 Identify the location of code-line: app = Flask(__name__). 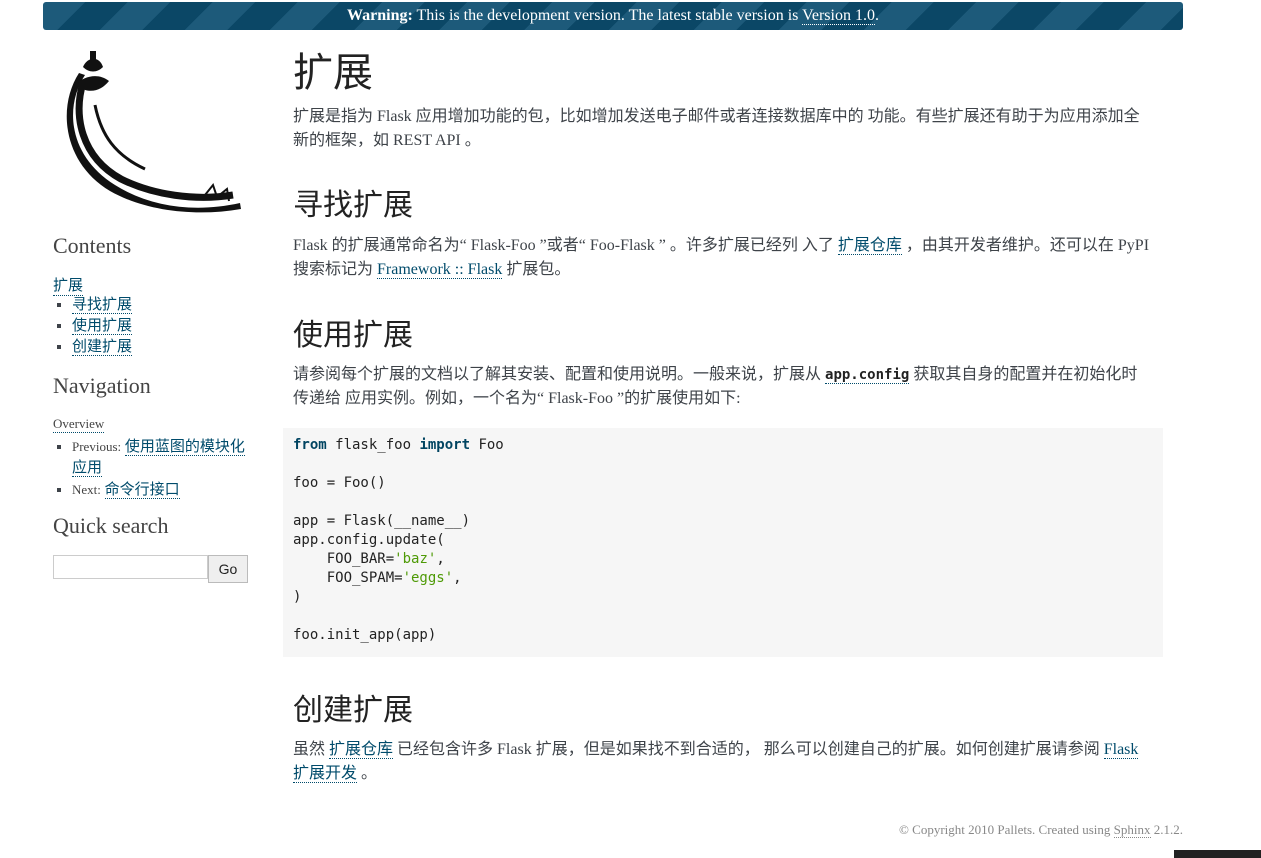
(382, 521).